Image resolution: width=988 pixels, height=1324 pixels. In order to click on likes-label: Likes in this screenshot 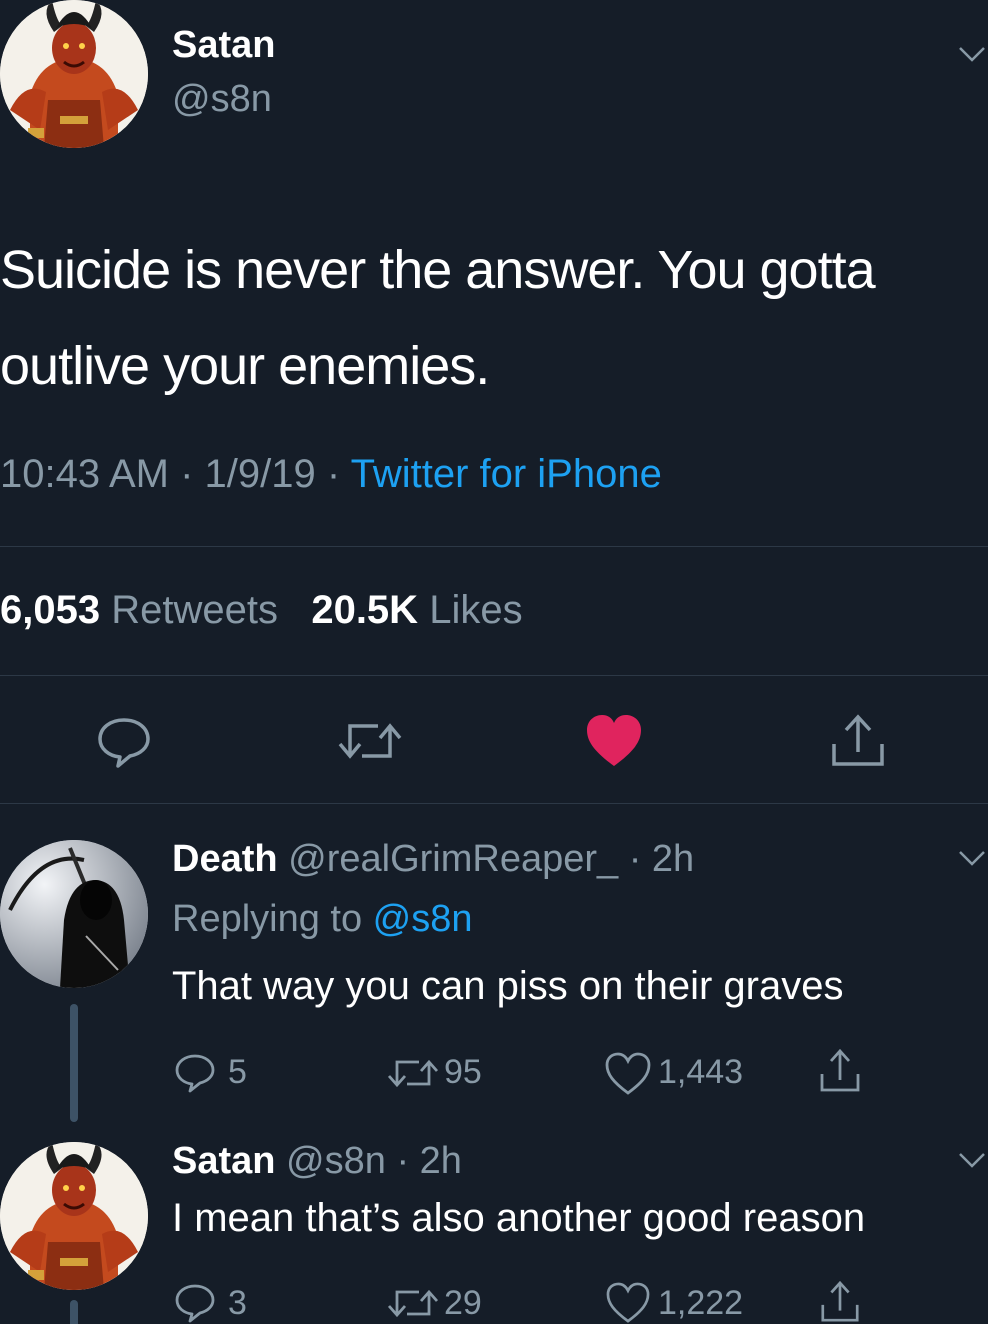, I will do `click(476, 610)`.